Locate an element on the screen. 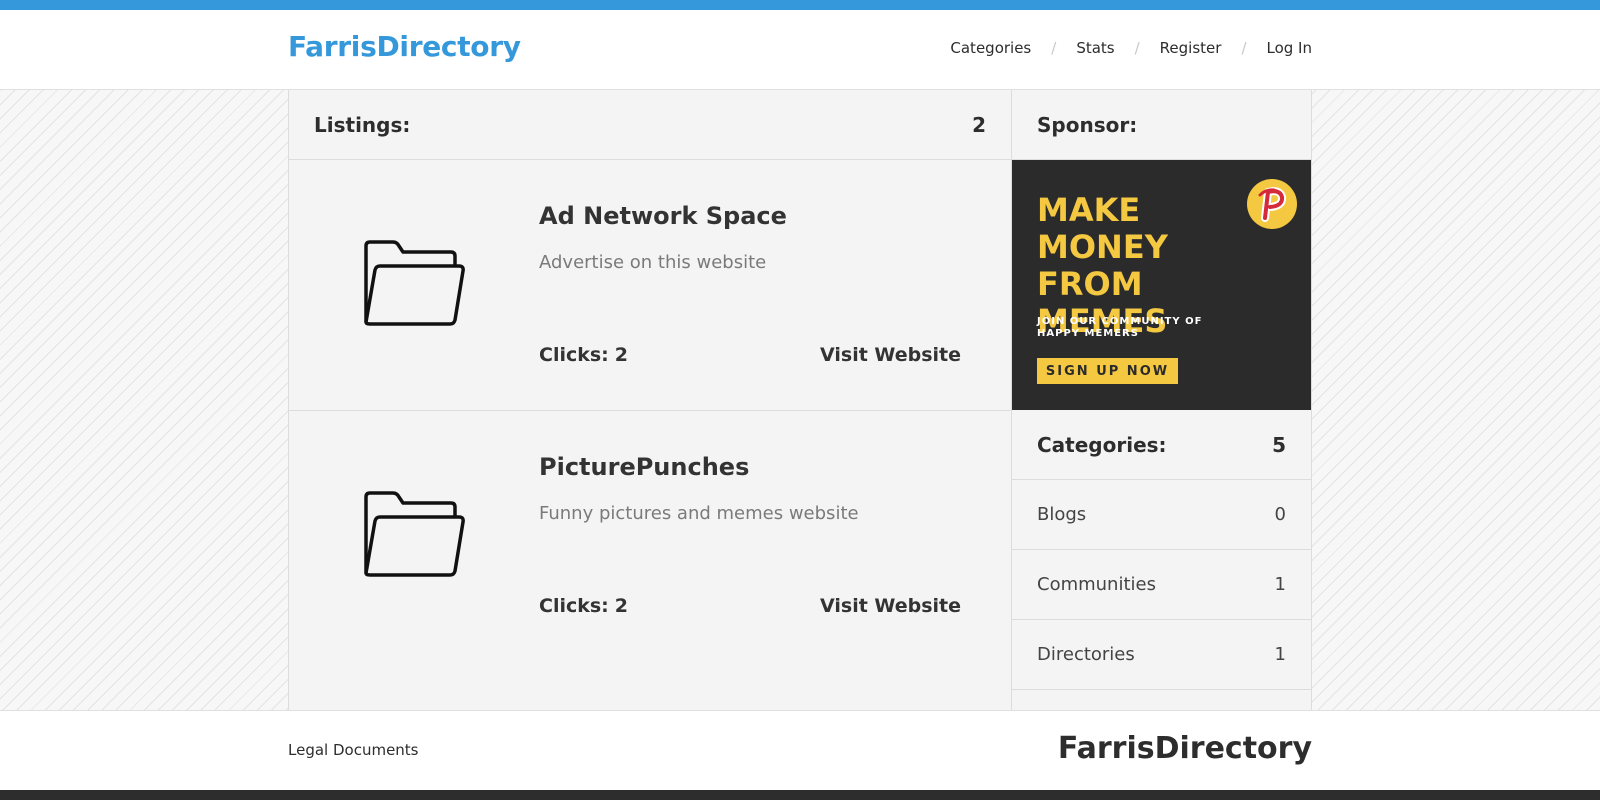 The height and width of the screenshot is (800, 1600). category-name: Directories is located at coordinates (1086, 654).